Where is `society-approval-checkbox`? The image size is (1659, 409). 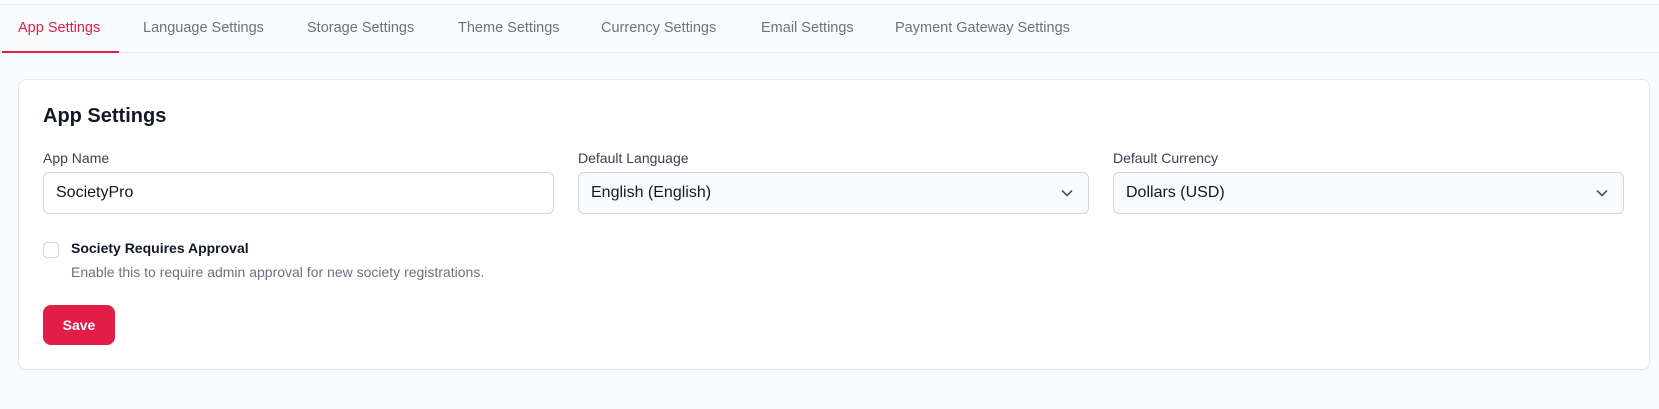 society-approval-checkbox is located at coordinates (51, 250).